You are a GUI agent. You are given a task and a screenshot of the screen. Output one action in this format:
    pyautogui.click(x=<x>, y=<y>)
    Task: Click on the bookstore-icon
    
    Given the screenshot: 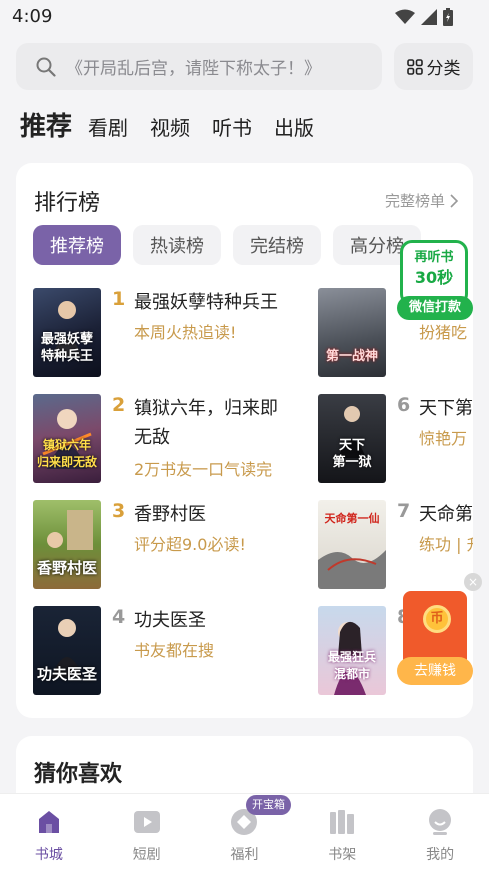 What is the action you would take?
    pyautogui.click(x=48, y=822)
    